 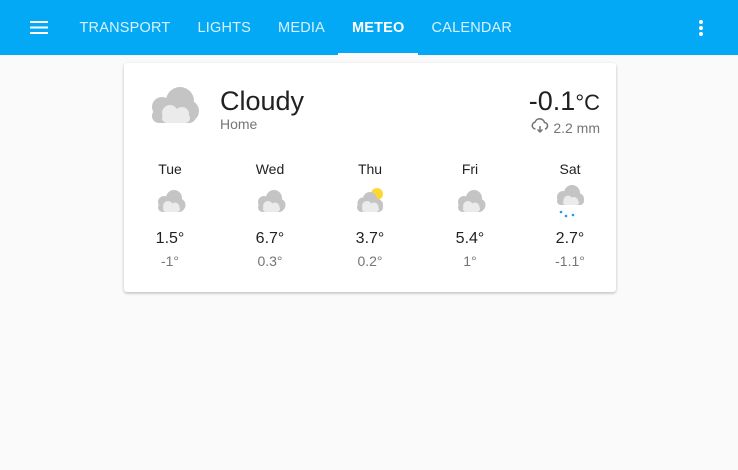 I want to click on tab-bar: TRANSPORT LIGHTS MEDIA METEO CALENDAR, so click(x=296, y=27).